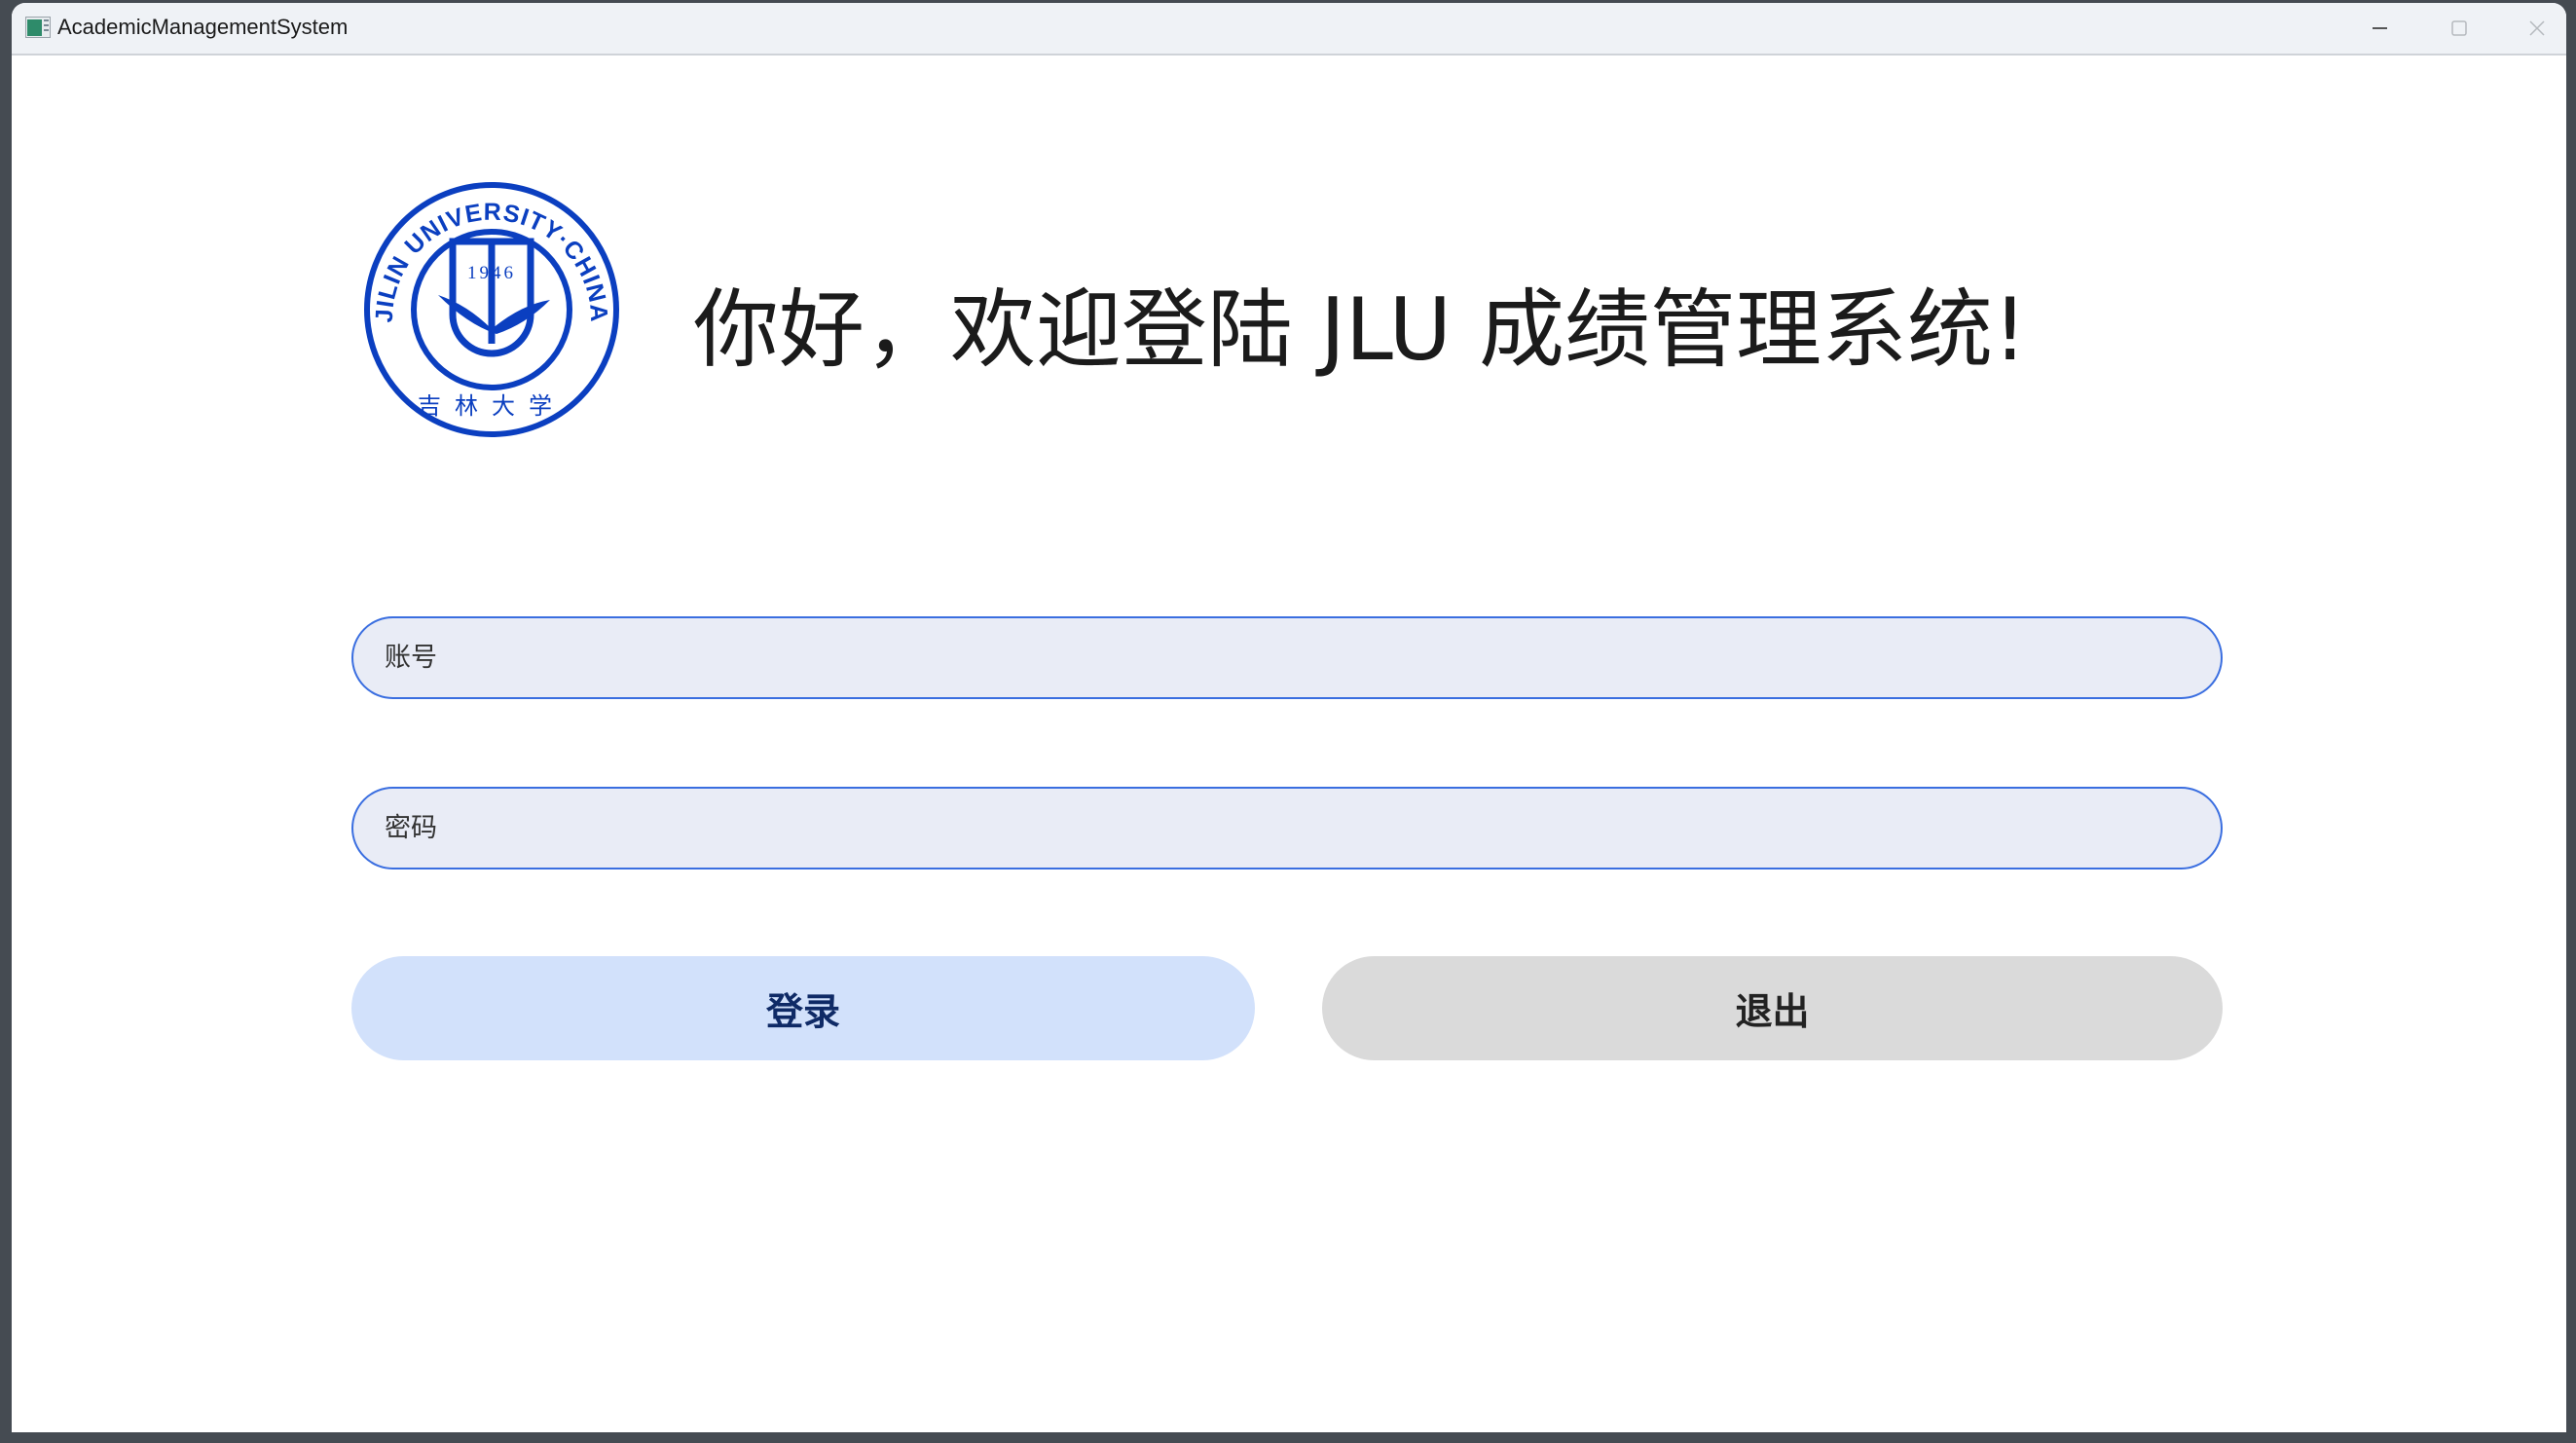  I want to click on university-seal-logo: JILIN UNIVERSITY·CHINA 1946 吉林大学, so click(491, 309).